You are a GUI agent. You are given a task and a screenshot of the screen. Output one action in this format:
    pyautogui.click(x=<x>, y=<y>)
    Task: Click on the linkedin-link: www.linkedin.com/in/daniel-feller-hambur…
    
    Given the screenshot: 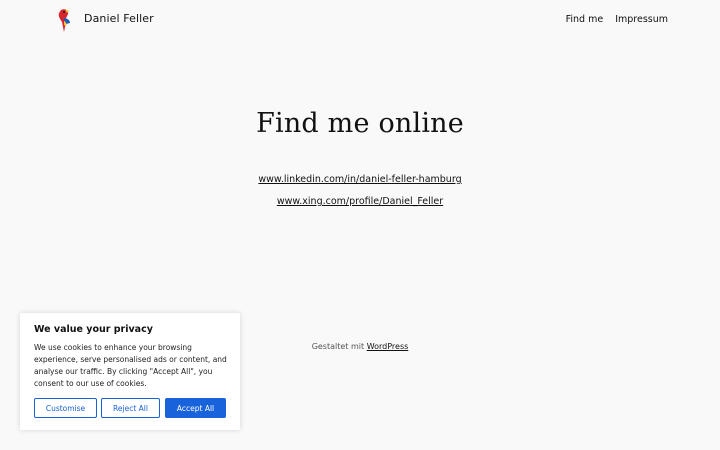 What is the action you would take?
    pyautogui.click(x=359, y=179)
    